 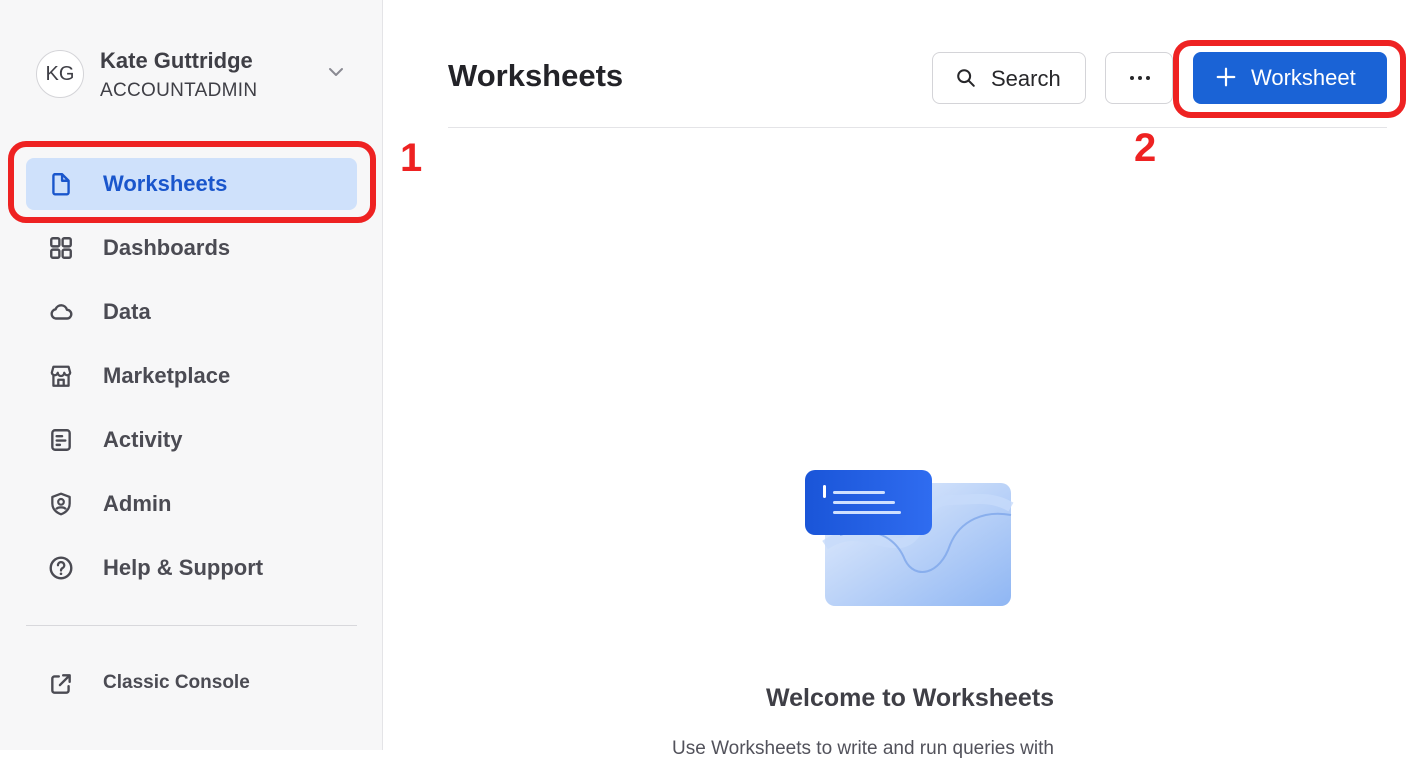 I want to click on sidebar-item-marketplace: Marketplace, so click(x=191, y=376).